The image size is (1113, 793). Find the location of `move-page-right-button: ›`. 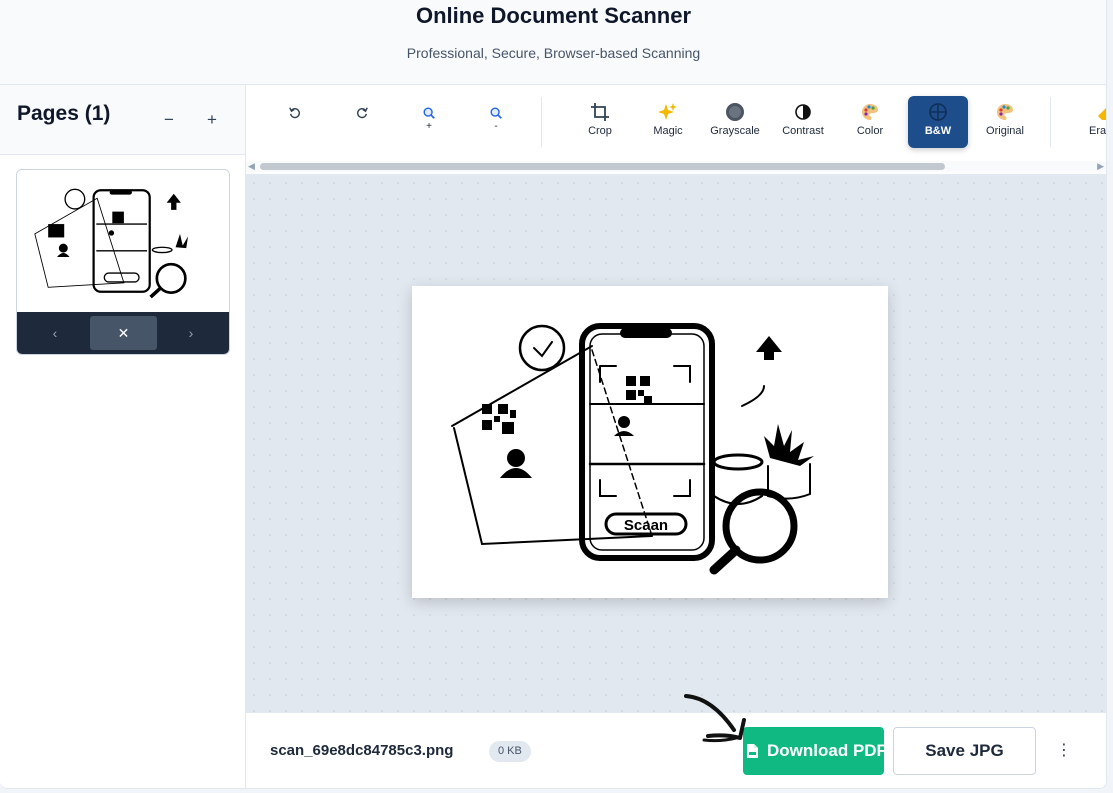

move-page-right-button: › is located at coordinates (191, 333).